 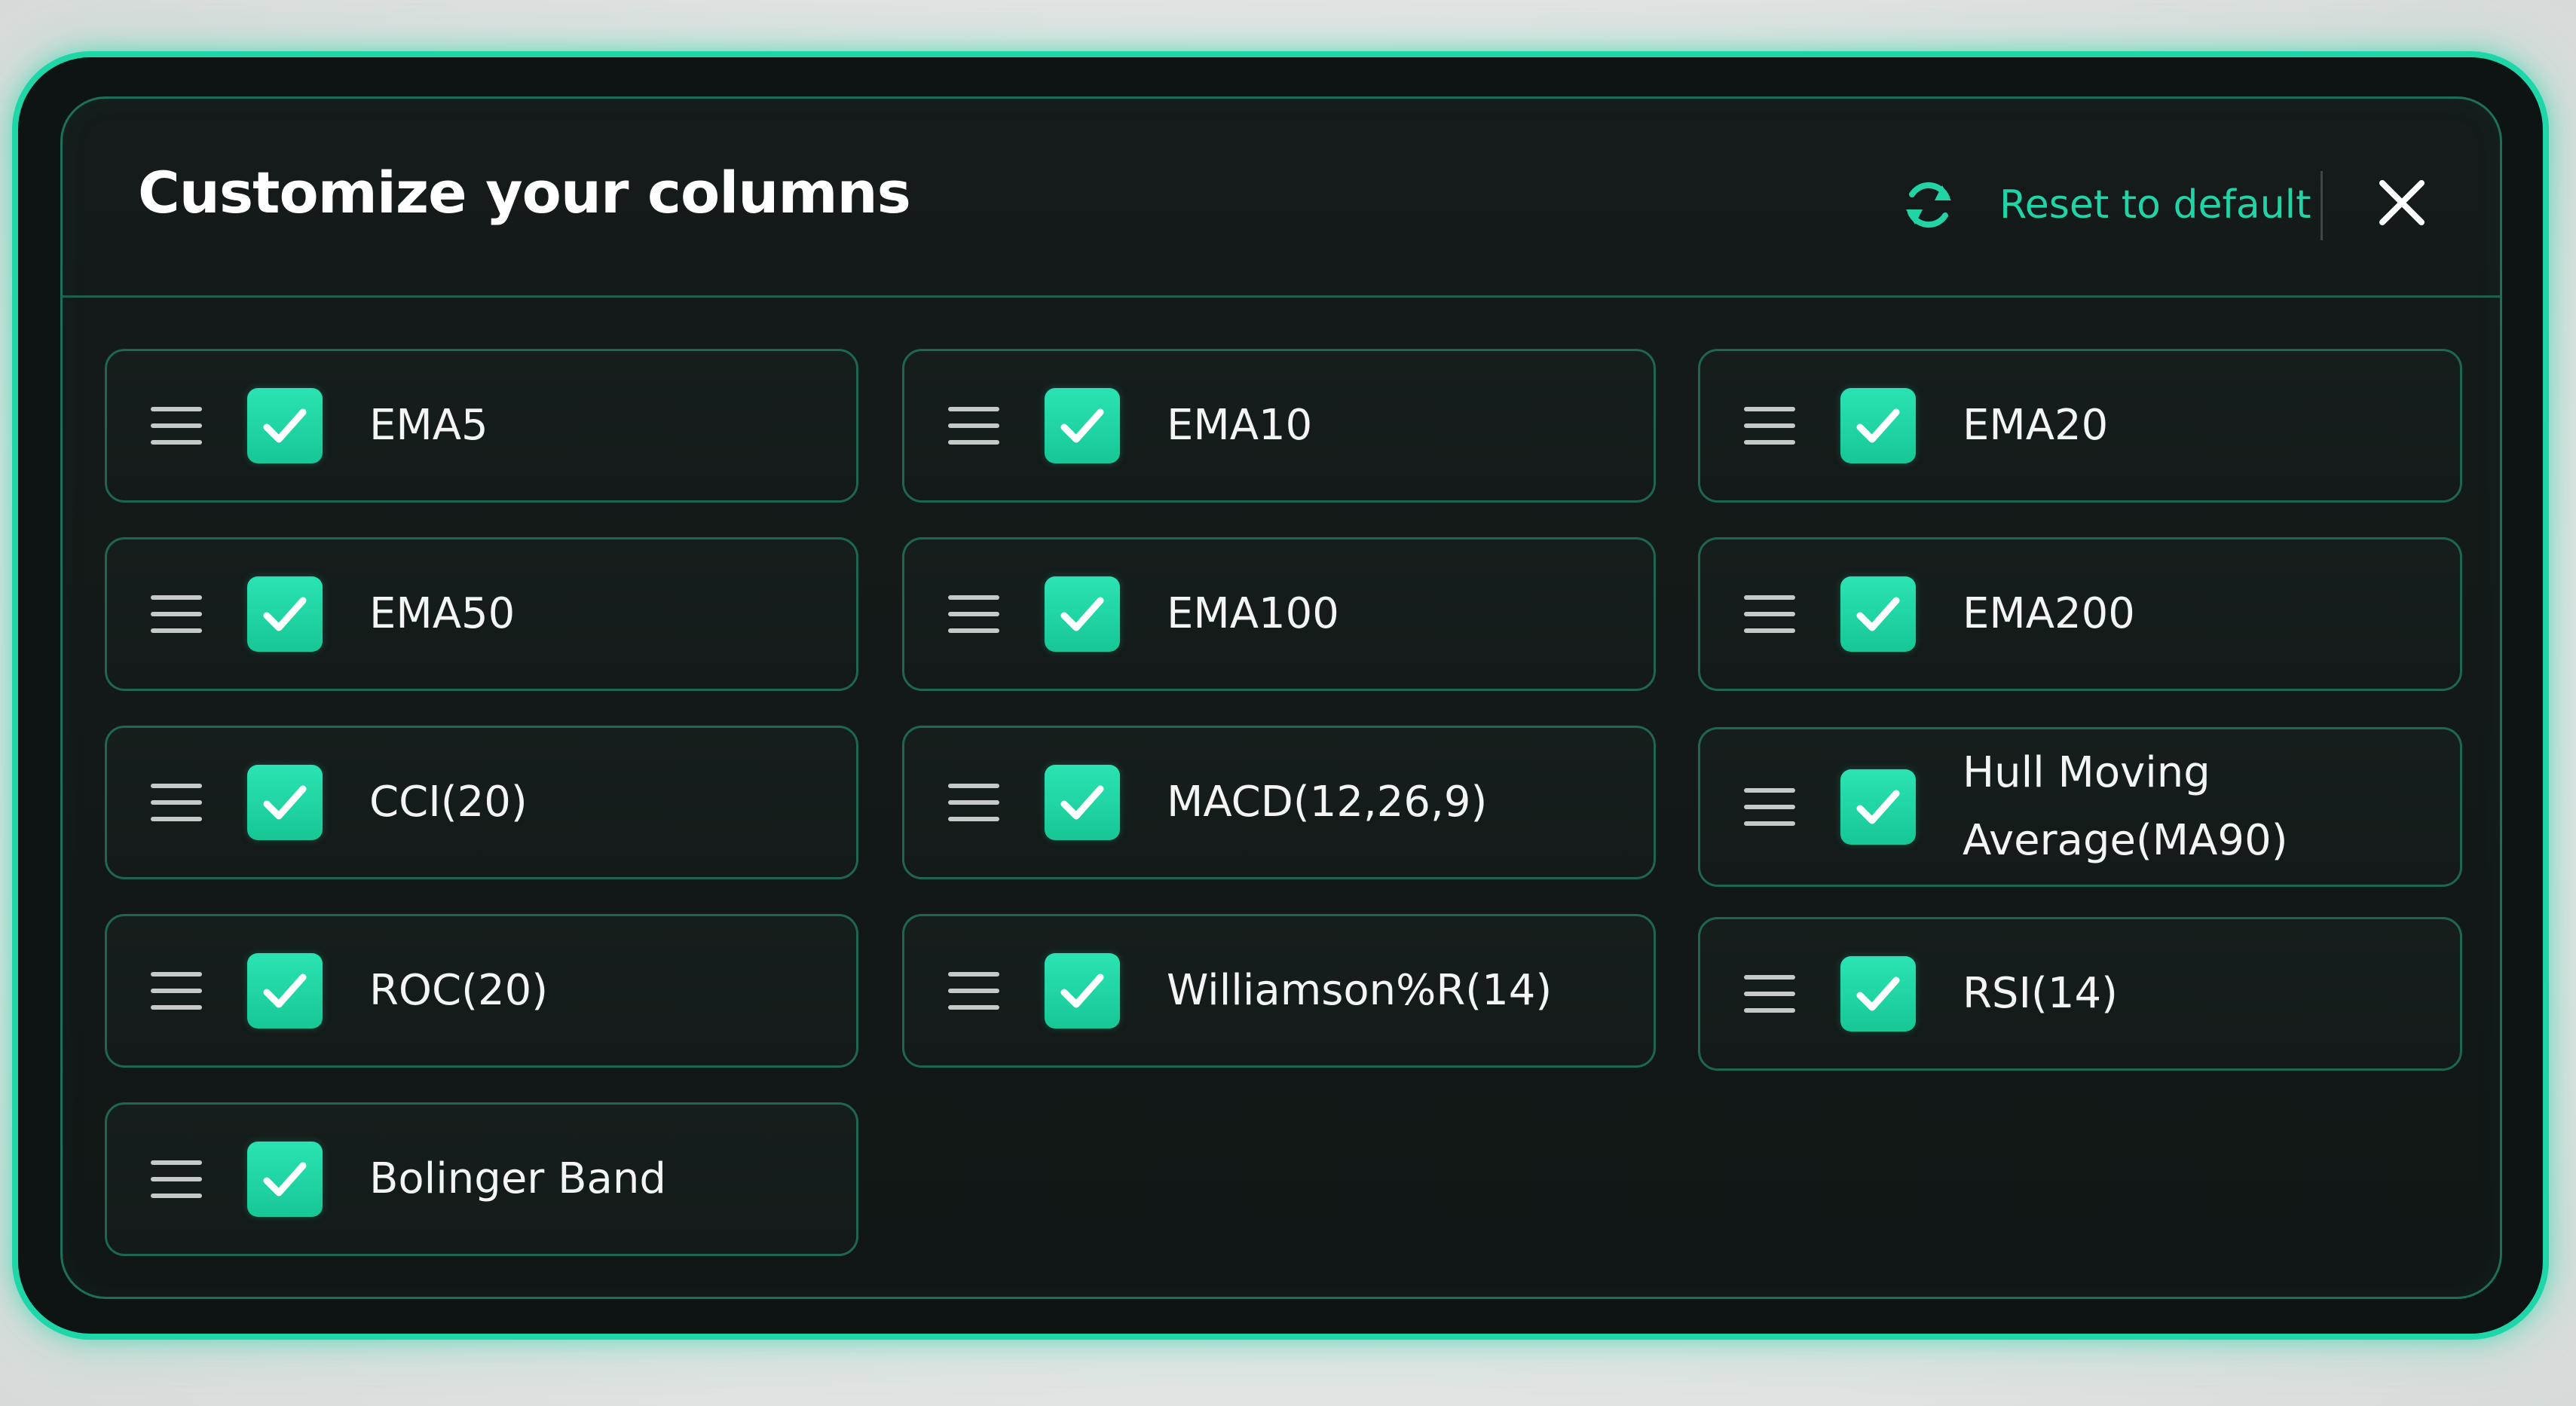 I want to click on column-option-rsi14: RSI(14), so click(x=2080, y=994).